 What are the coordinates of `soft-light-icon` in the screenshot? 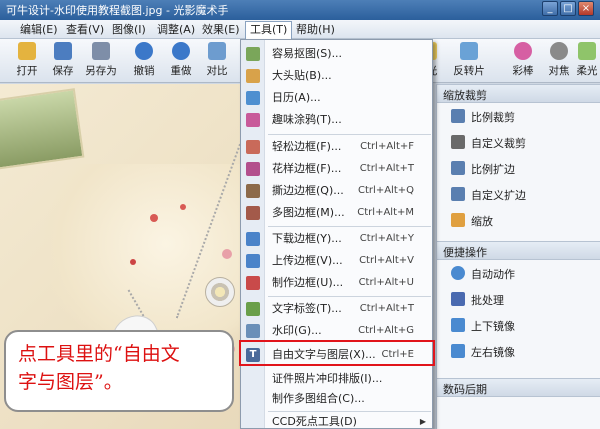 It's located at (587, 51).